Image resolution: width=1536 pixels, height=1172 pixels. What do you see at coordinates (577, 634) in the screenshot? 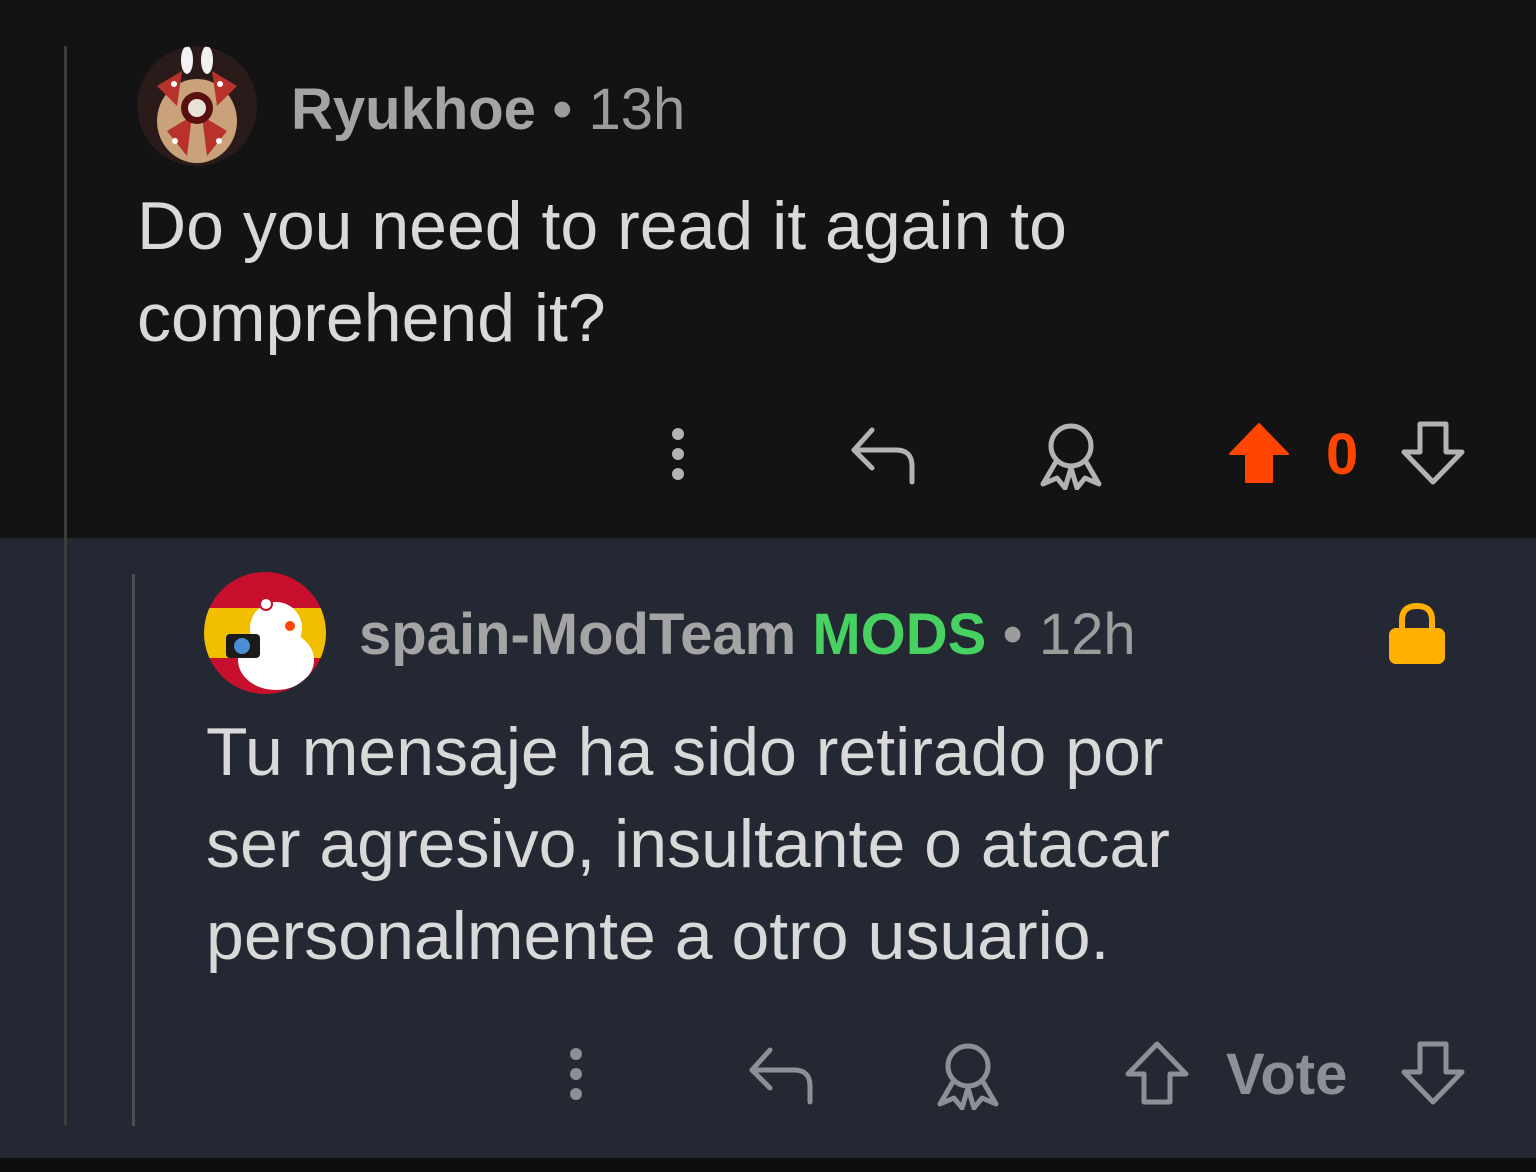
I see `username: spain-ModTeam` at bounding box center [577, 634].